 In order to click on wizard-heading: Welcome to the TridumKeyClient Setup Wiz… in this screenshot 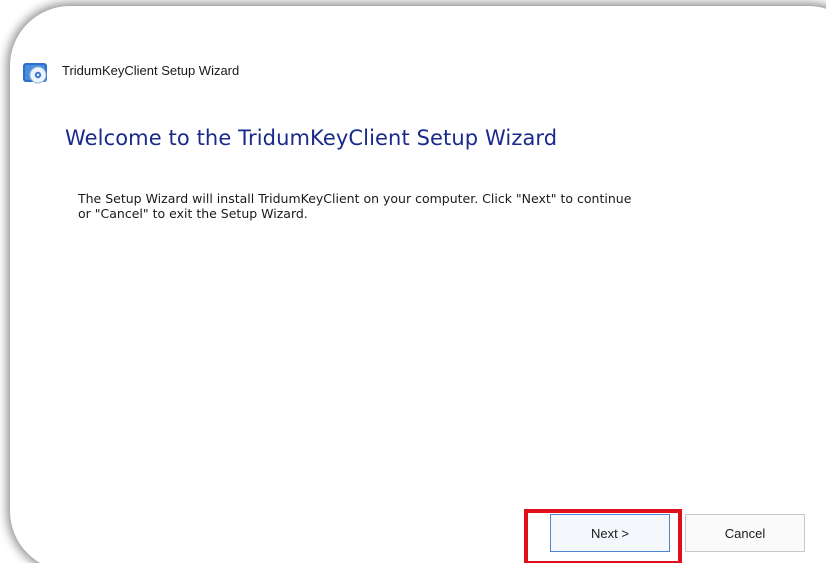, I will do `click(311, 138)`.